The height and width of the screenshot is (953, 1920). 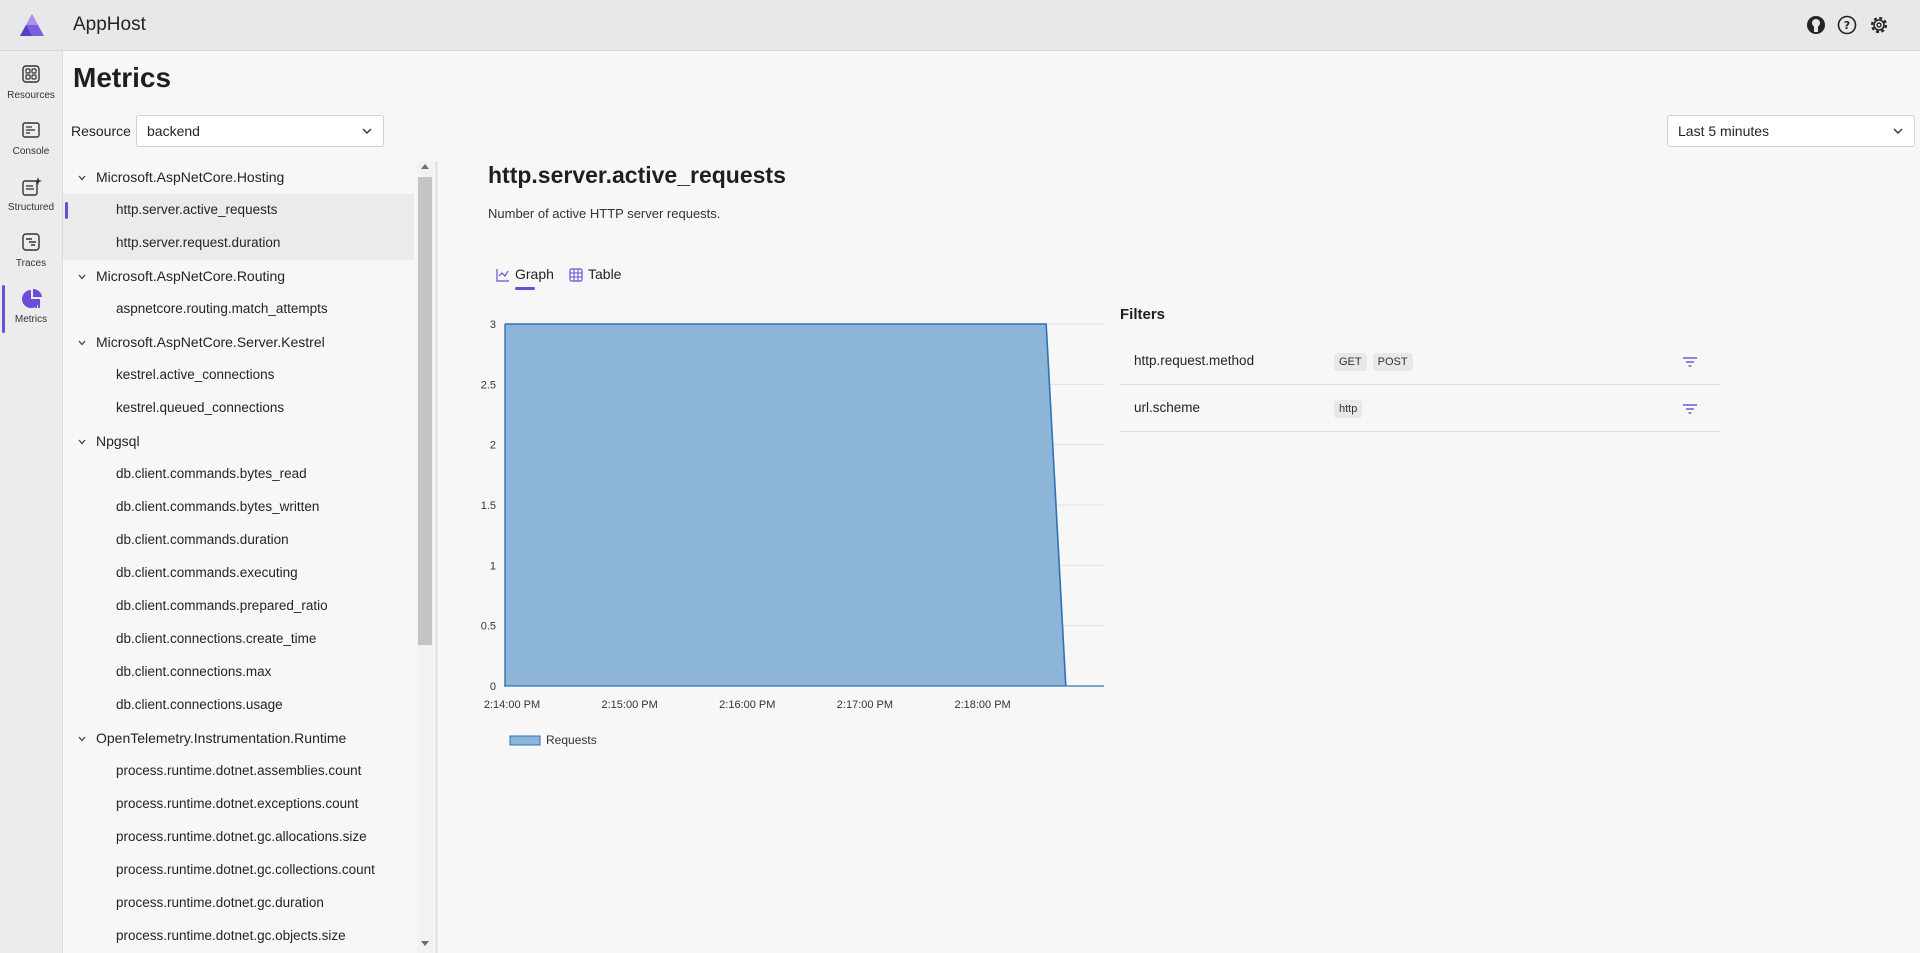 I want to click on filter-row: http.request.method GET POST, so click(x=1420, y=361).